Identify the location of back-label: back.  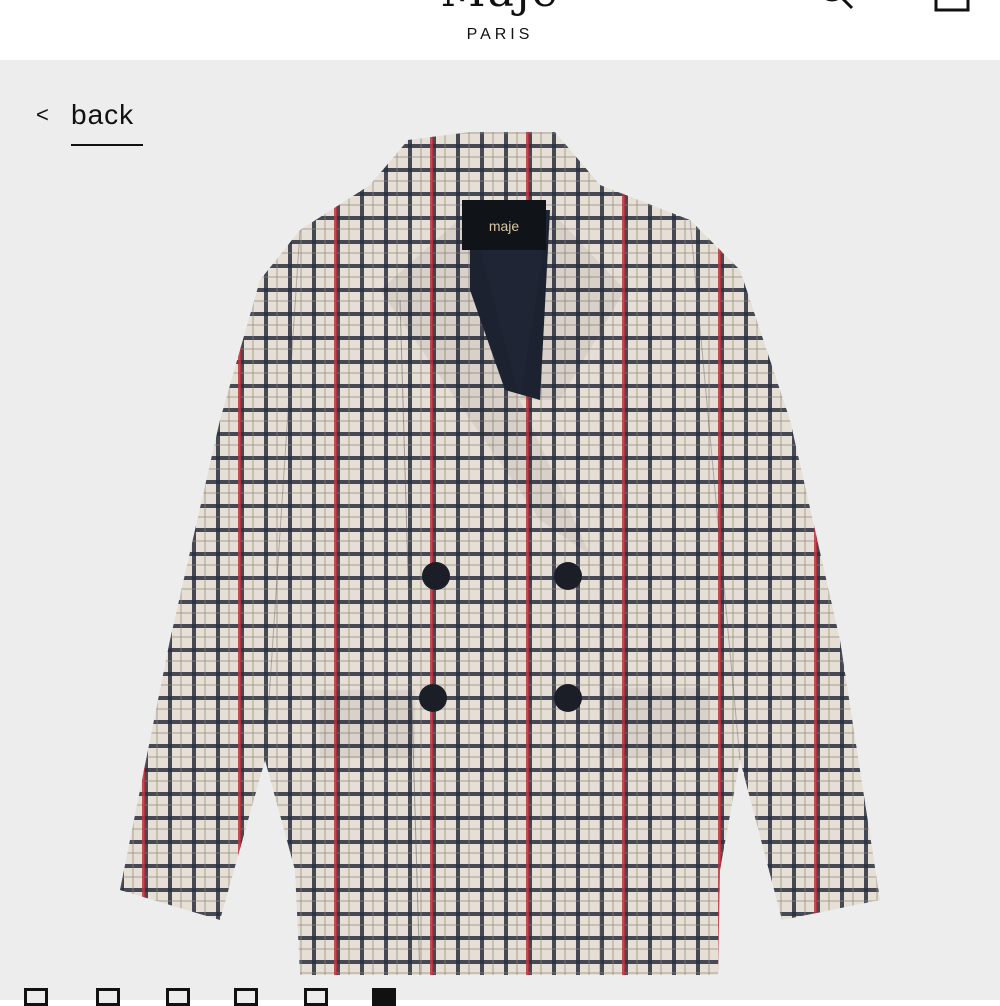
(103, 114).